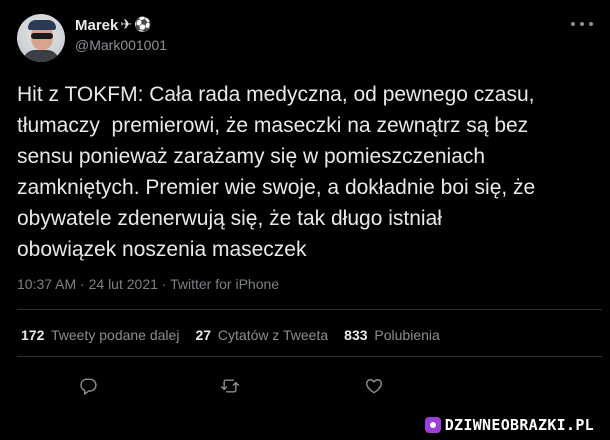 The width and height of the screenshot is (610, 440). I want to click on avatar, so click(41, 38).